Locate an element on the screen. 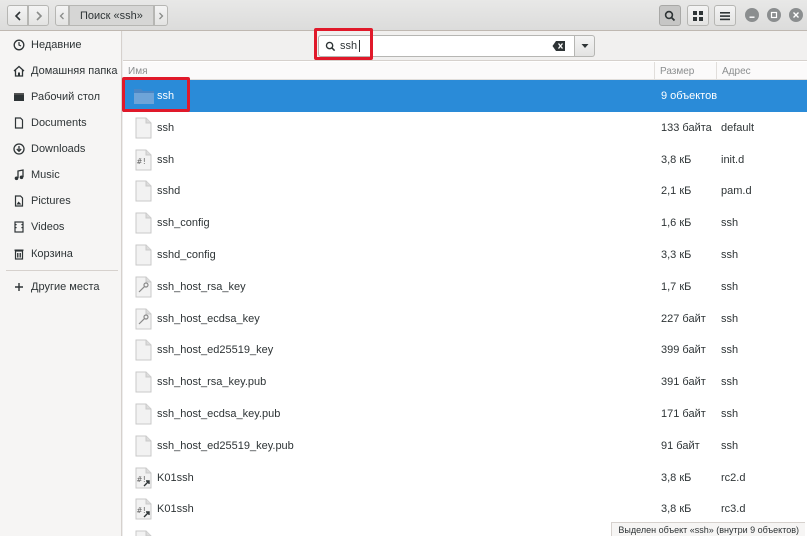 Image resolution: width=807 pixels, height=536 pixels. file-size: 133 байта is located at coordinates (686, 127).